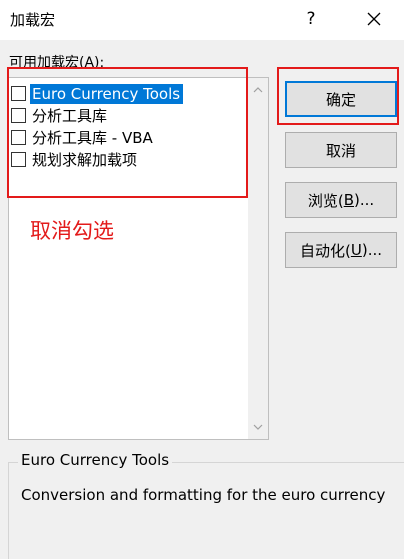 The width and height of the screenshot is (404, 559). I want to click on chevron-up-icon, so click(258, 90).